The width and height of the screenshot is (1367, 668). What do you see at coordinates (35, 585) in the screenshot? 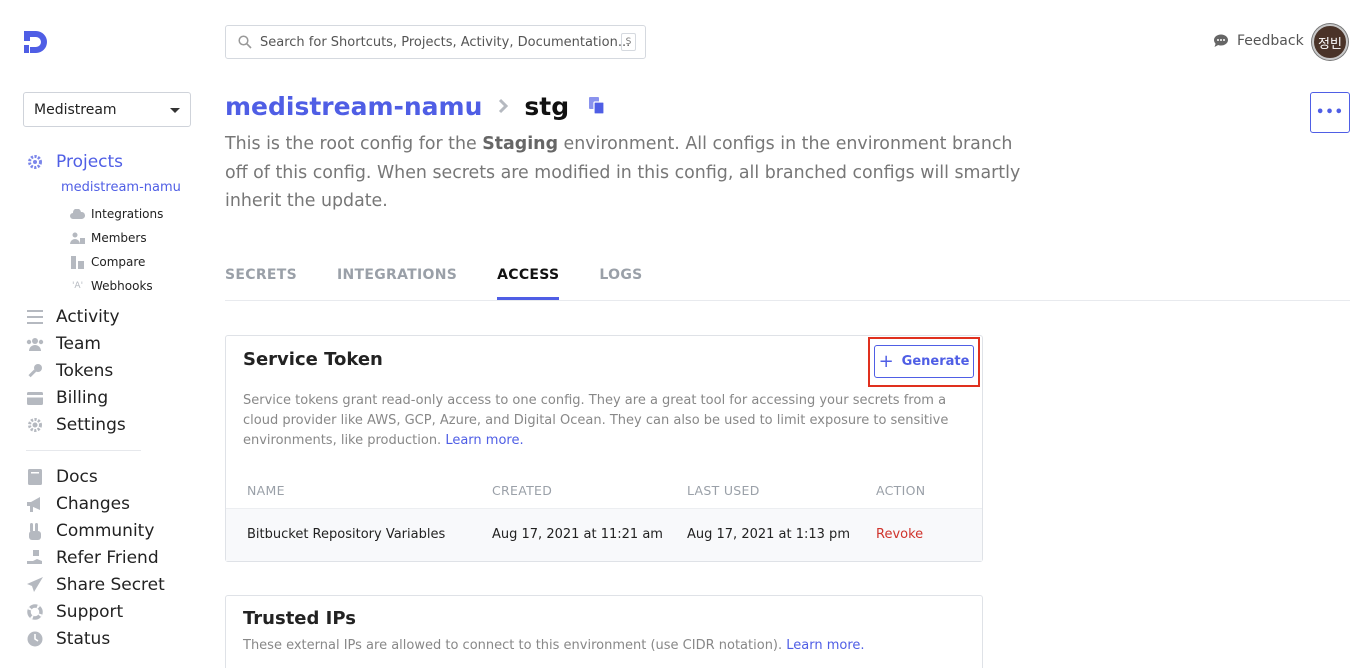
I see `paper-plane-icon` at bounding box center [35, 585].